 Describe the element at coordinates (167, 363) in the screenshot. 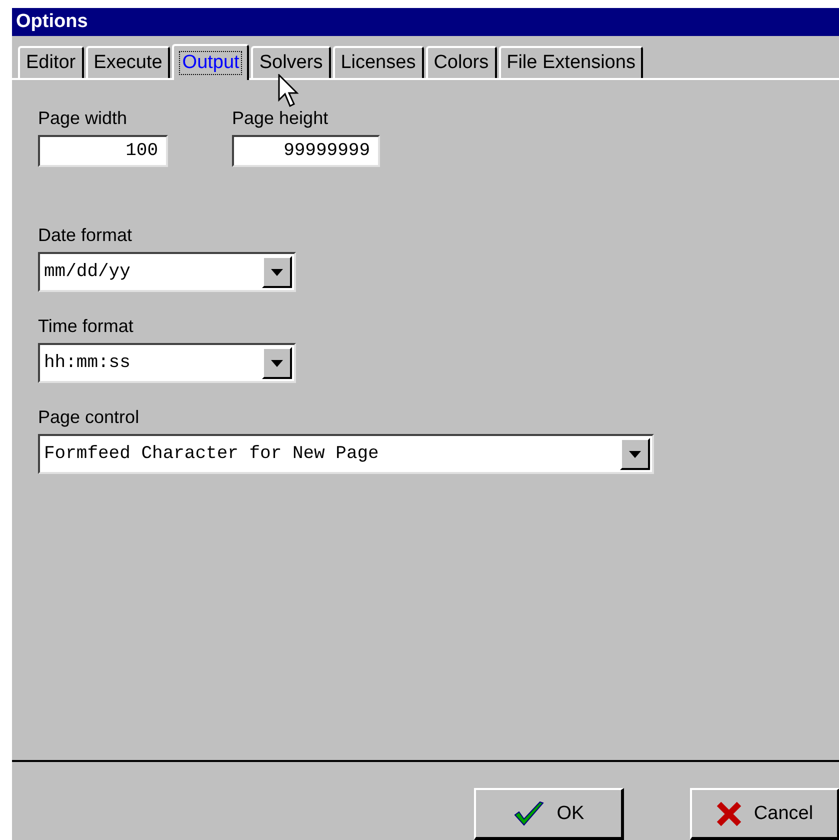

I see `dropdown: hh:mm:ss` at that location.